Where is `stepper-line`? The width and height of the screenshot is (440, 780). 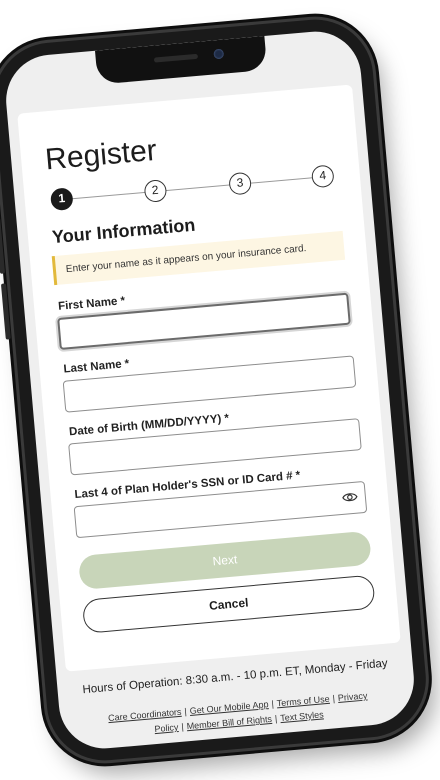 stepper-line is located at coordinates (192, 188).